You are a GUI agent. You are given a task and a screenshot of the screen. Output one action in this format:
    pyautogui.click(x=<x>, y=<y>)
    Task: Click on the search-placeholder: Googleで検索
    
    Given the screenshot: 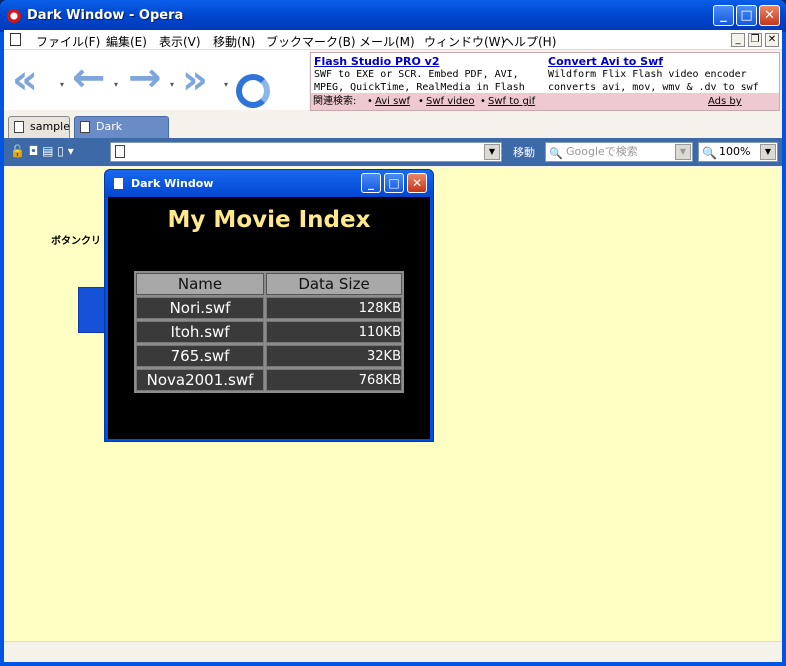 What is the action you would take?
    pyautogui.click(x=602, y=151)
    